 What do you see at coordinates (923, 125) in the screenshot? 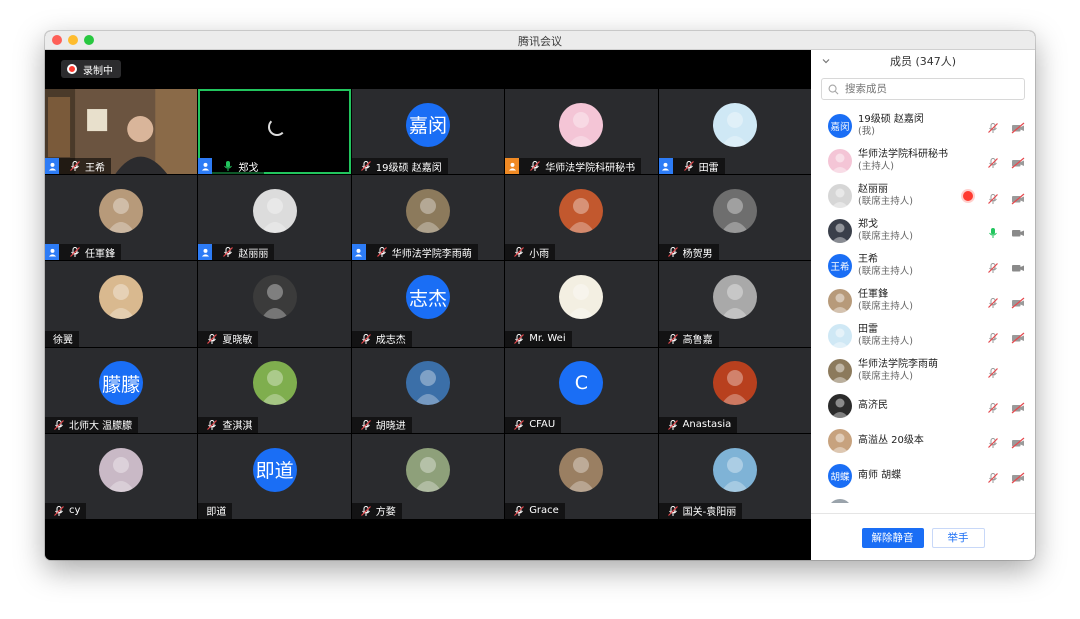
I see `member-row: 嘉闵 19级硕 赵嘉闵 (我)` at bounding box center [923, 125].